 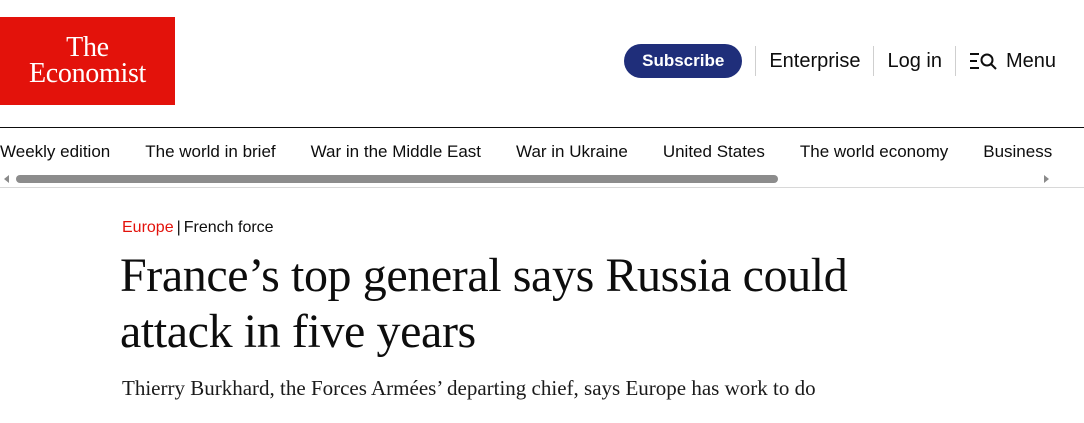 I want to click on header-actions: Subscribe Enterprise Log in Menu, so click(x=840, y=61).